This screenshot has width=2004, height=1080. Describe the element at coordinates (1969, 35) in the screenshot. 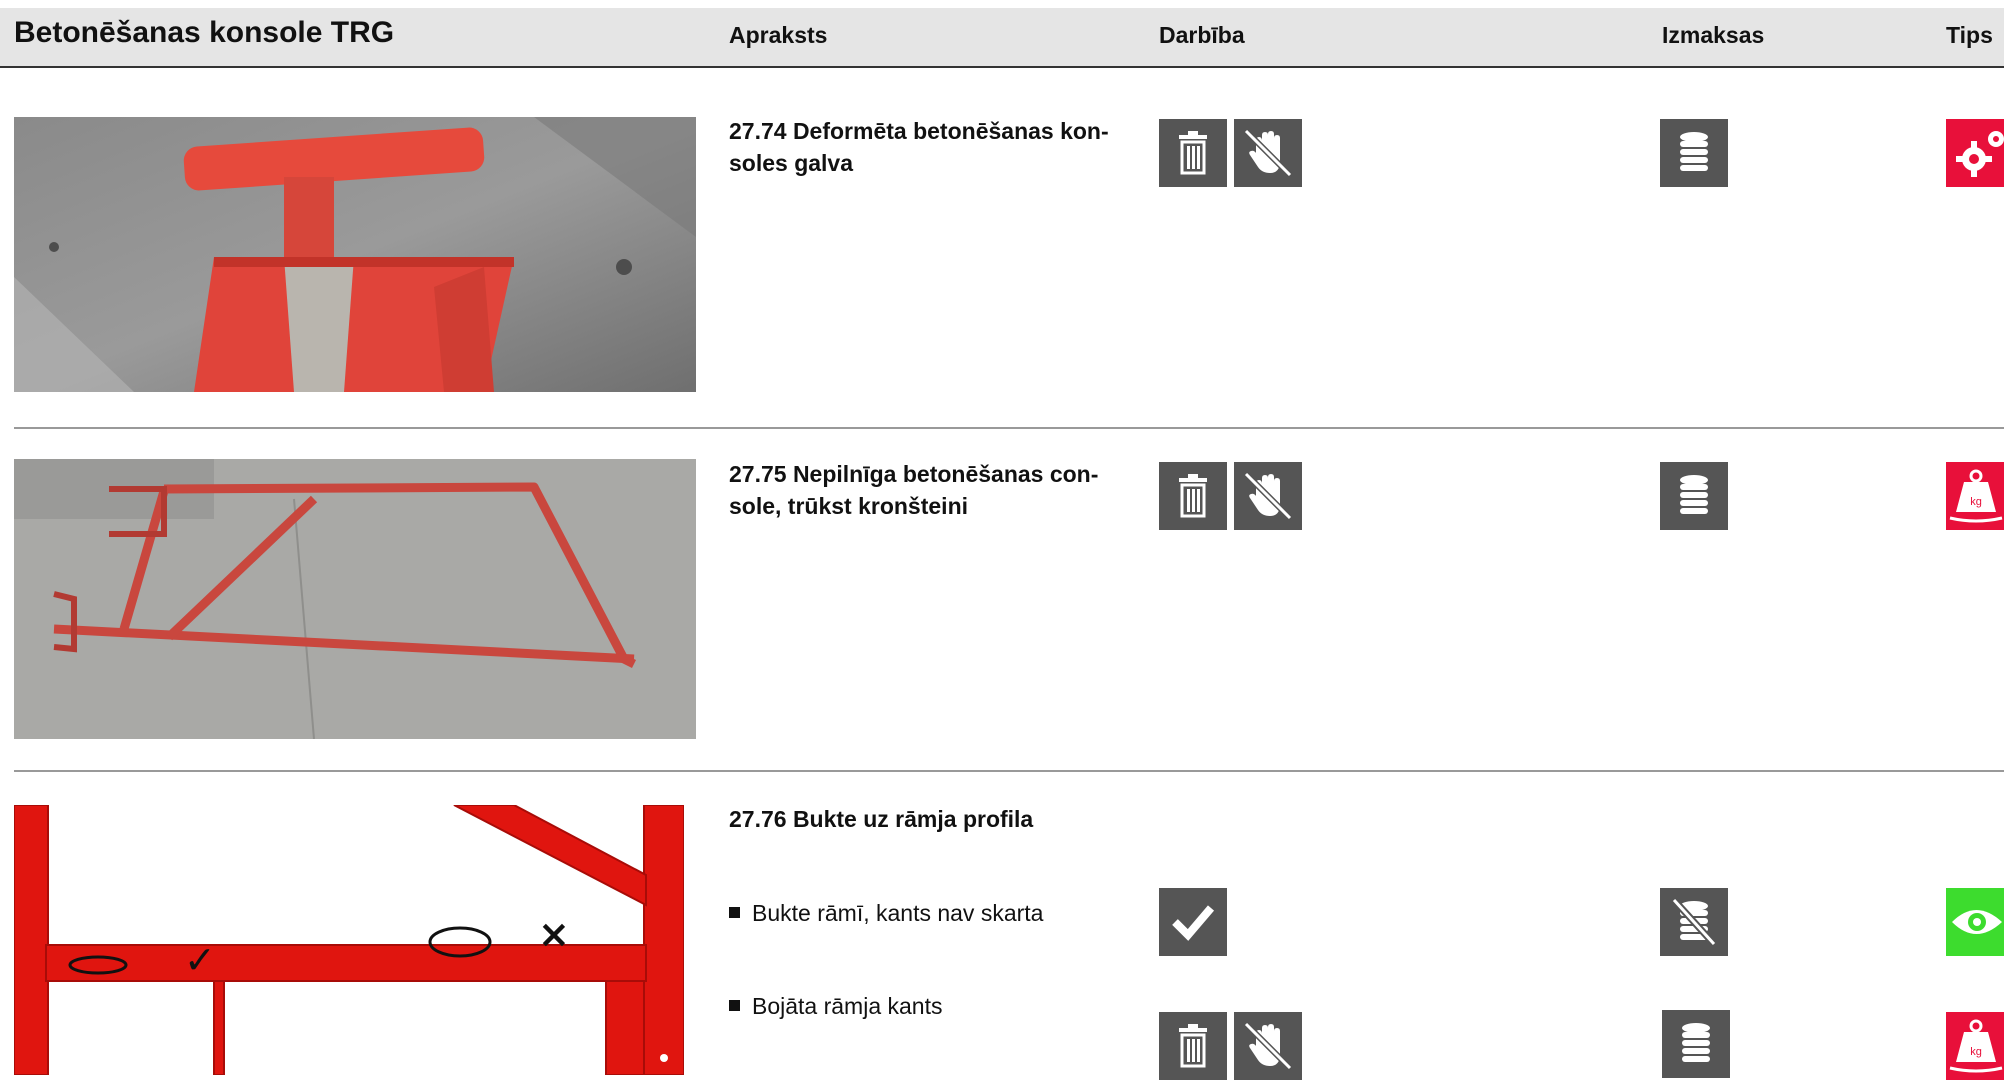

I see `column-header-tip: Tips` at that location.